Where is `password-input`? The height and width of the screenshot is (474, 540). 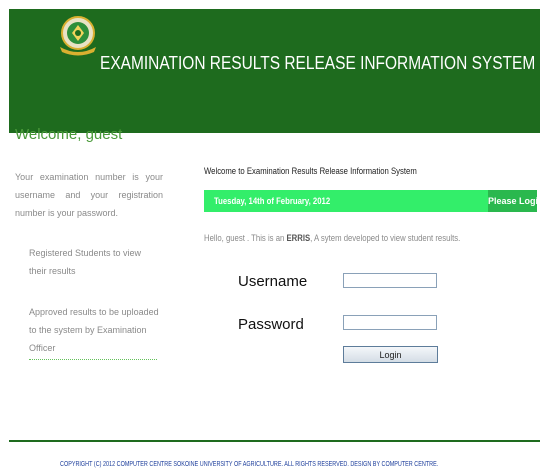
password-input is located at coordinates (390, 322).